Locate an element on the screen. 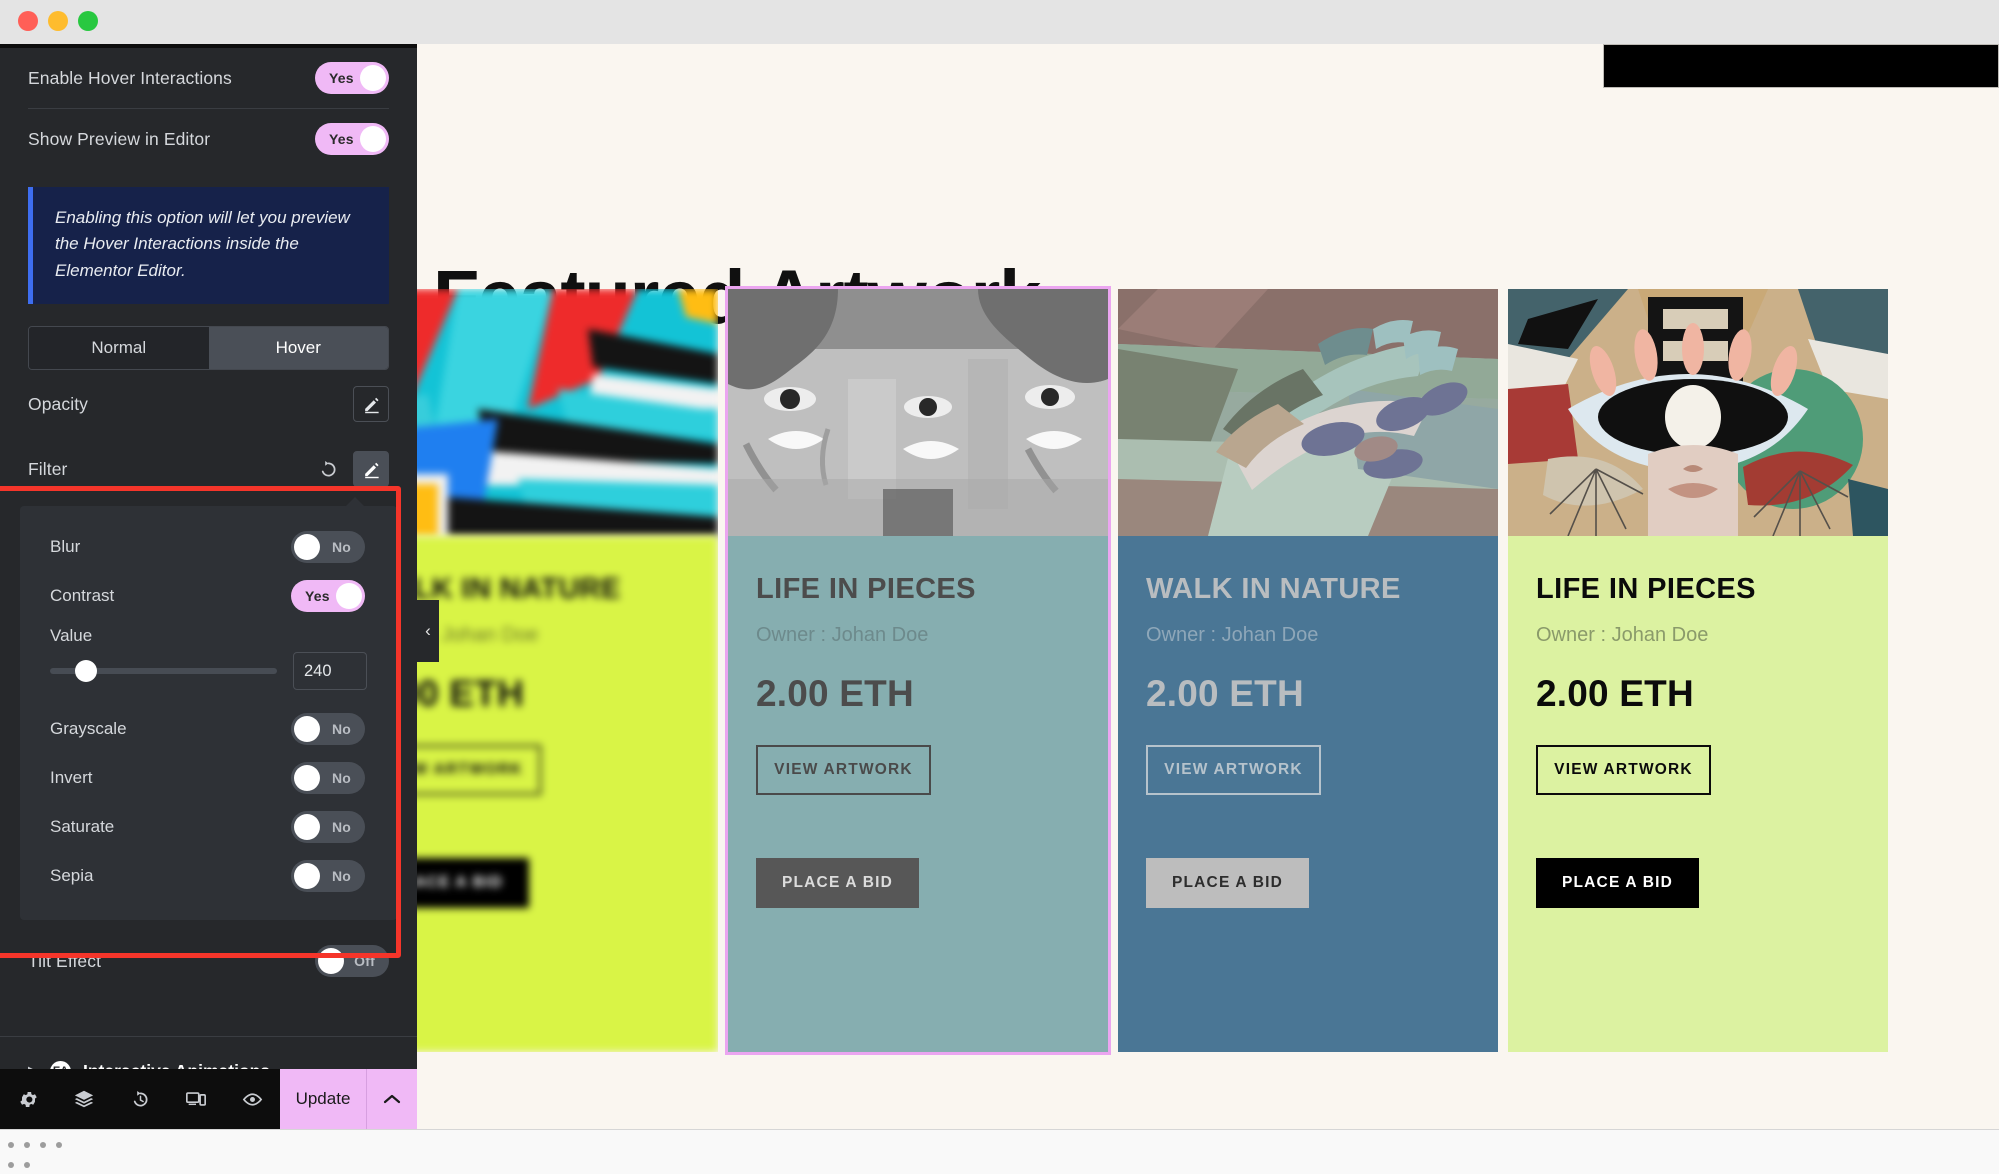  hands-illustration-art is located at coordinates (1308, 412).